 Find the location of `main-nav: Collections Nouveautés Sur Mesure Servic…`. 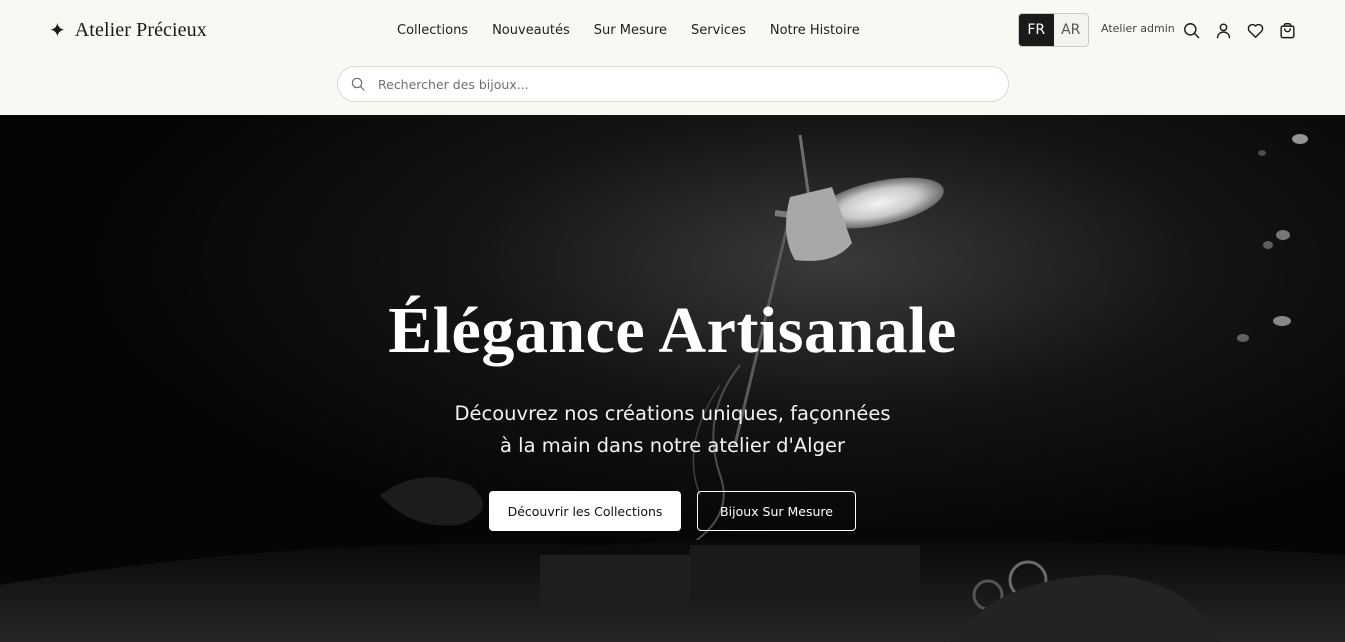

main-nav: Collections Nouveautés Sur Mesure Servic… is located at coordinates (628, 30).